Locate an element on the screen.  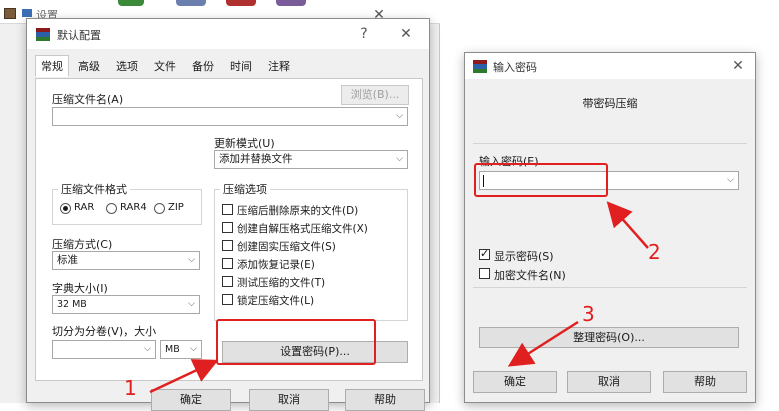
annotation-number-1: 1 is located at coordinates (130, 388).